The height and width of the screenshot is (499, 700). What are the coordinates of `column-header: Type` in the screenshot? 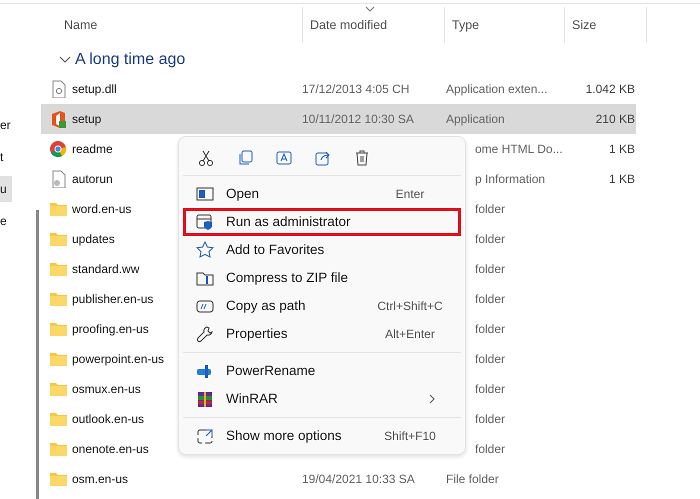 It's located at (466, 25).